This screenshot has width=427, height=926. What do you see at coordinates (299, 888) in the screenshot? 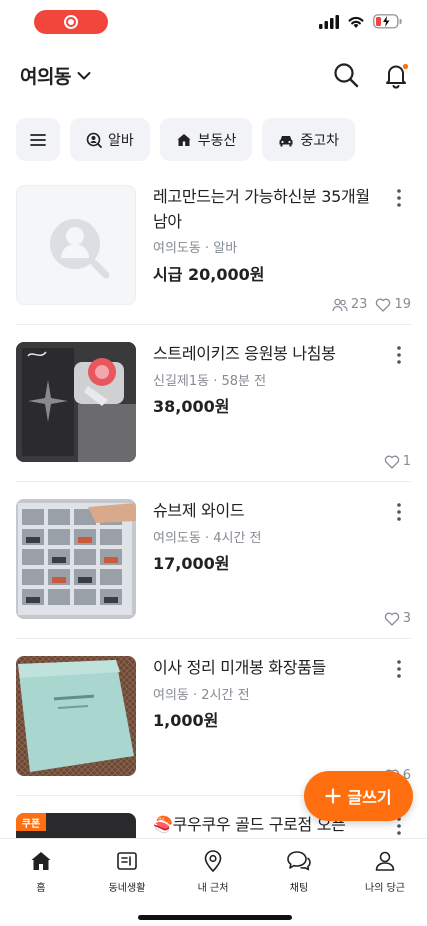
I see `nav-chat-label: 채팅` at bounding box center [299, 888].